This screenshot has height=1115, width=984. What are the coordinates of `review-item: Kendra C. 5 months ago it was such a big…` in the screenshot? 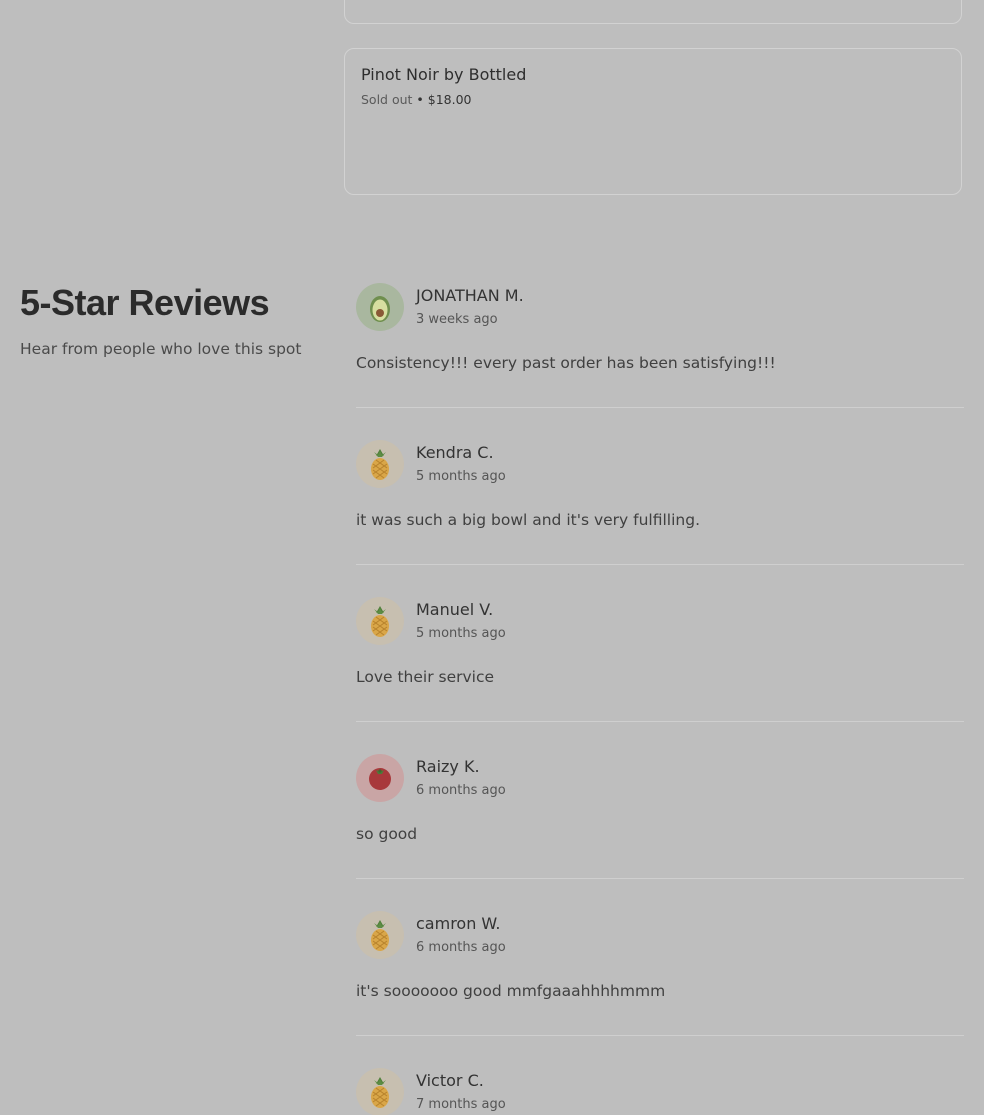 It's located at (660, 518).